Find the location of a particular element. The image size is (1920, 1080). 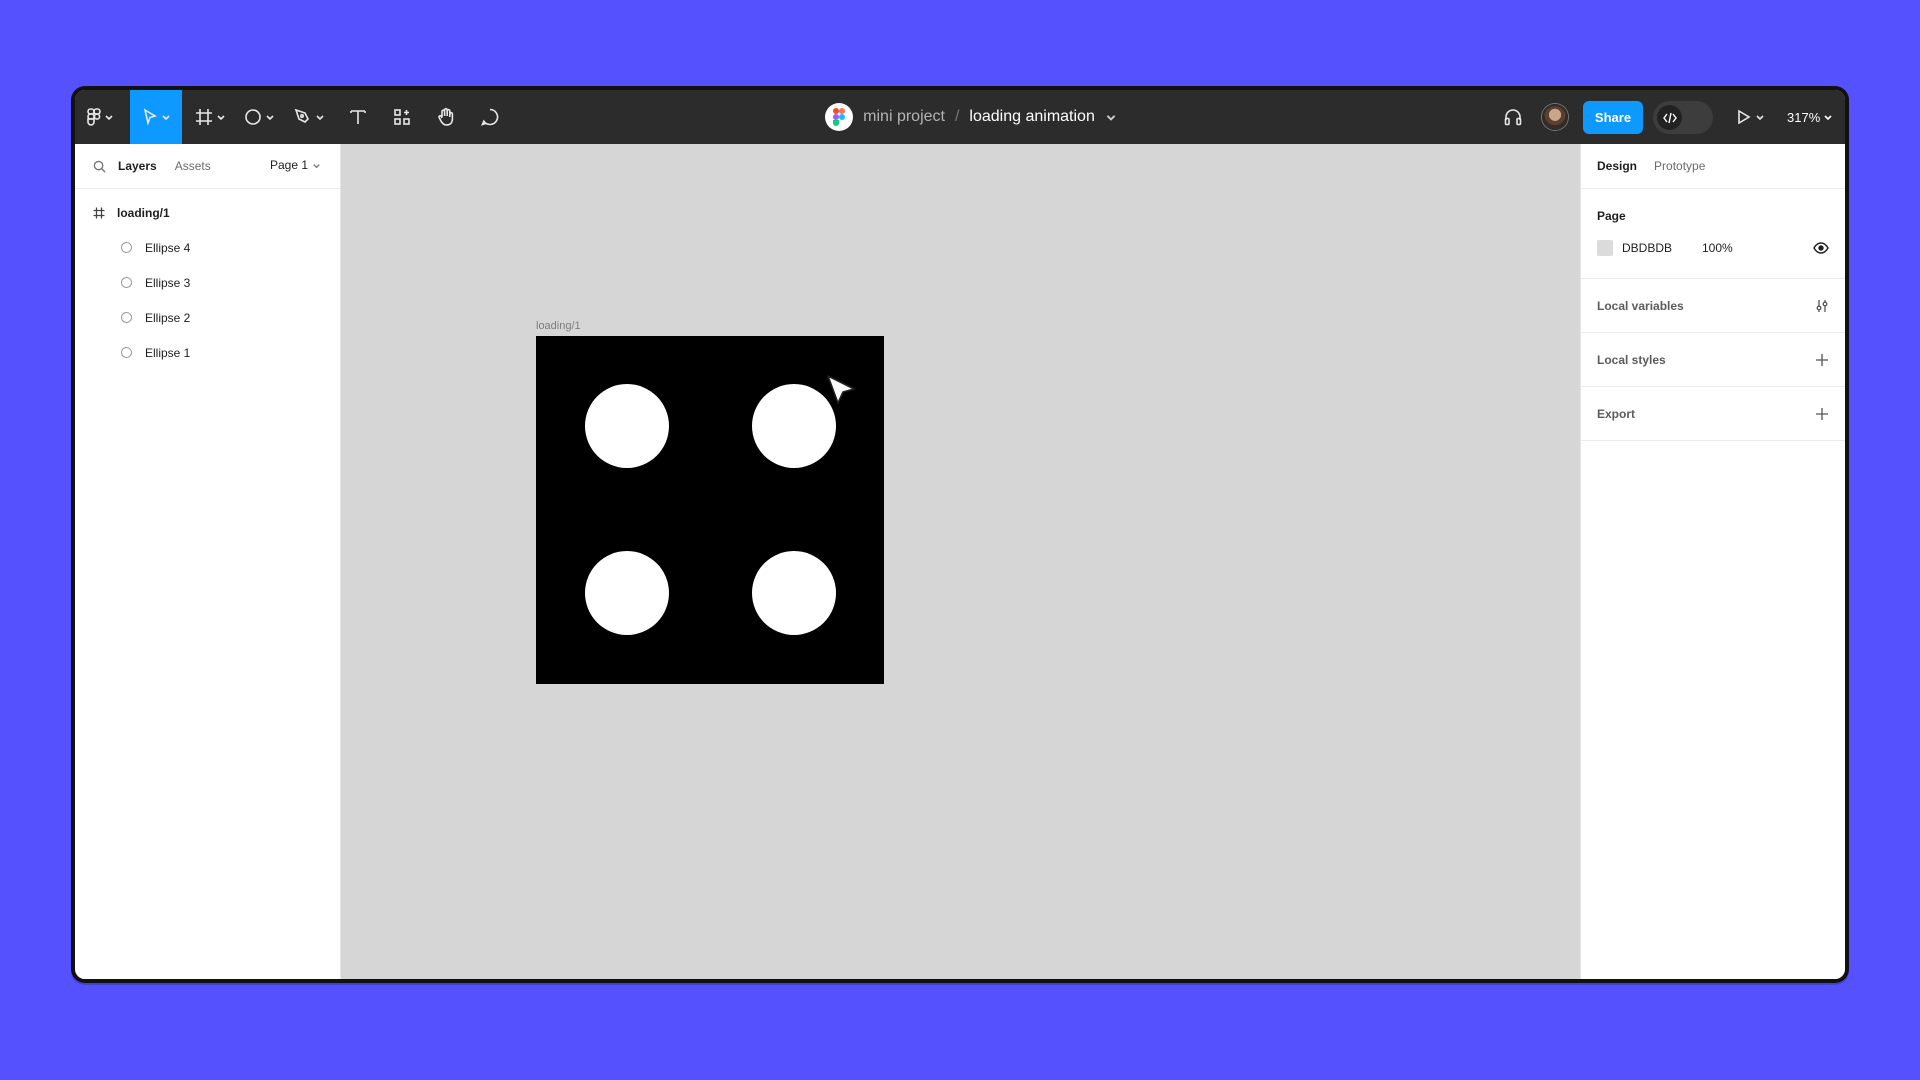

page-selector-label: Page 1 is located at coordinates (289, 165).